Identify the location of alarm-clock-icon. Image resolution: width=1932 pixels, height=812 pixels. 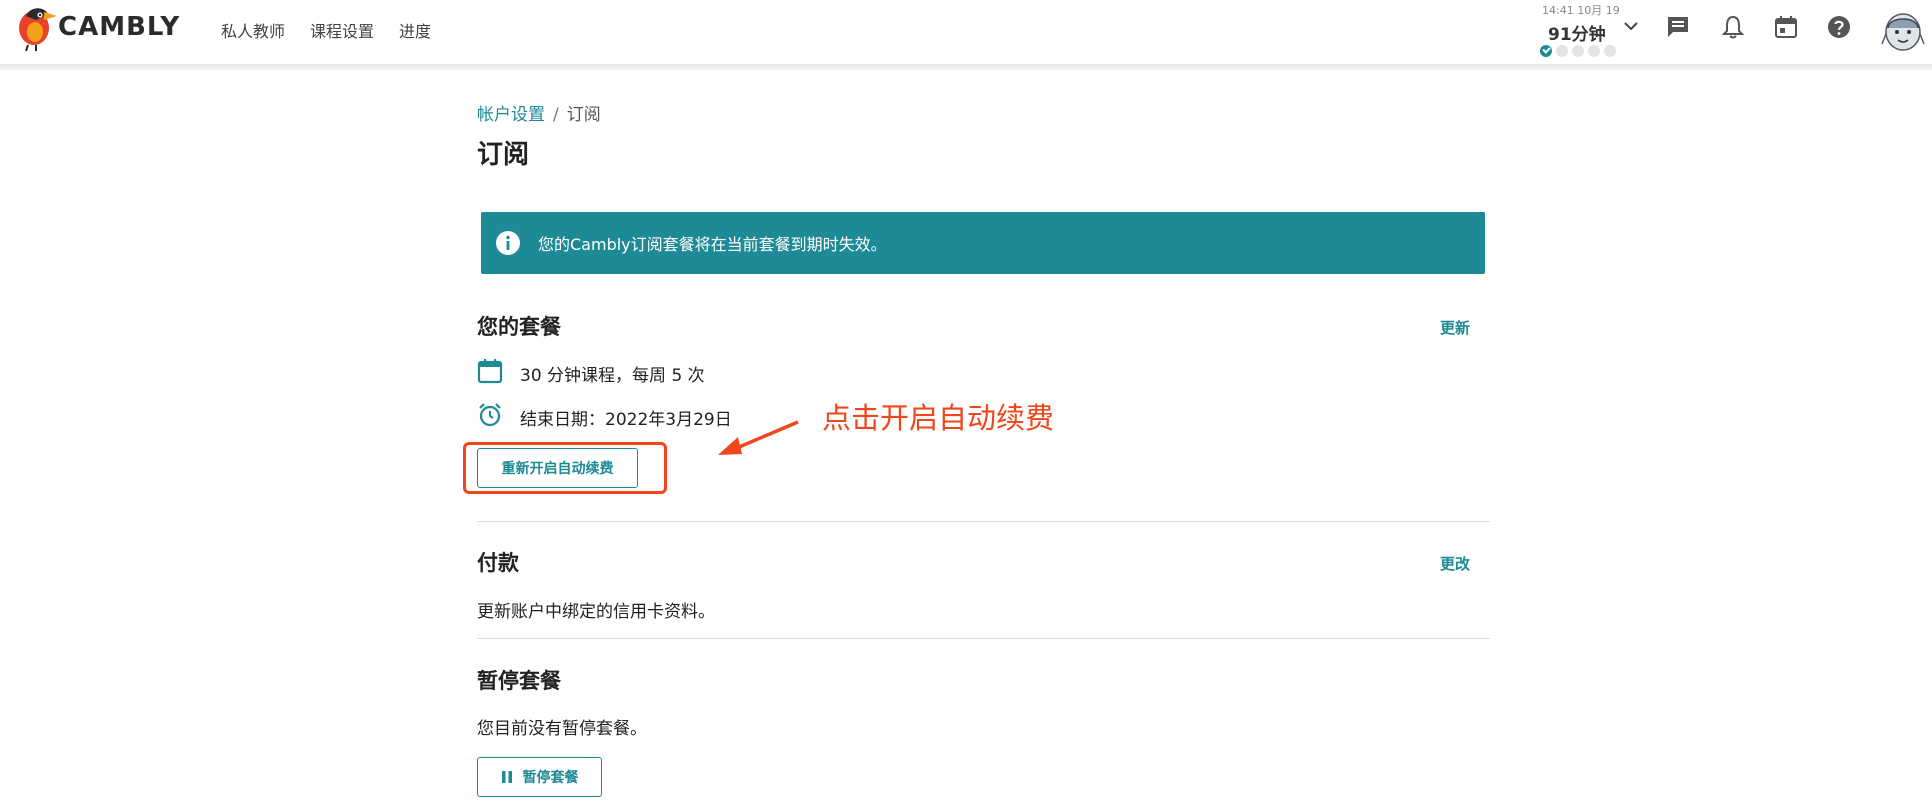
(490, 415).